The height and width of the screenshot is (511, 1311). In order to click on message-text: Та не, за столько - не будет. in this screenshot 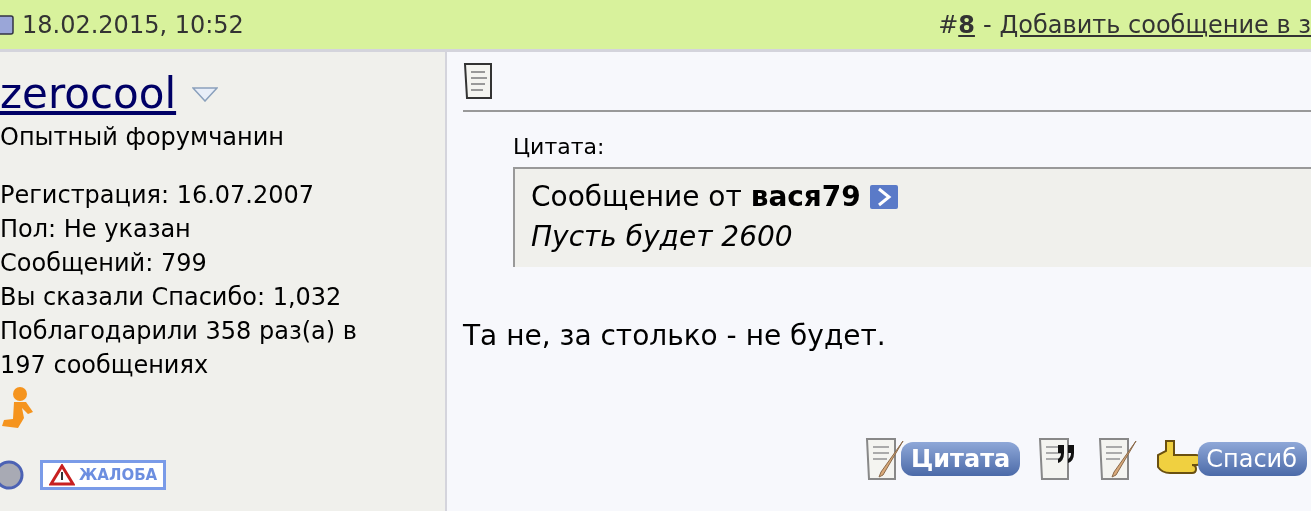, I will do `click(675, 336)`.